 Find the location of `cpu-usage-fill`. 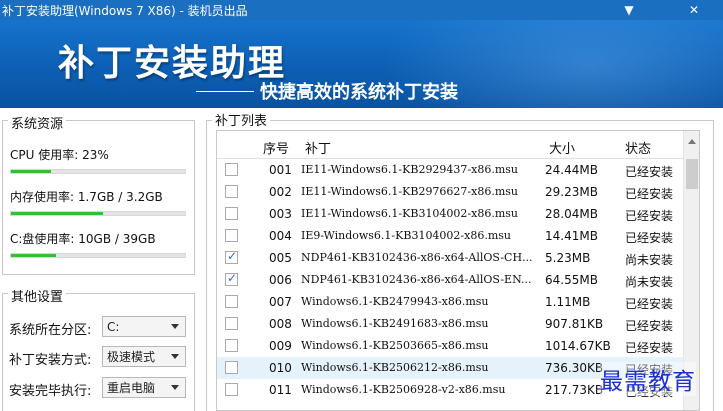

cpu-usage-fill is located at coordinates (31, 171).